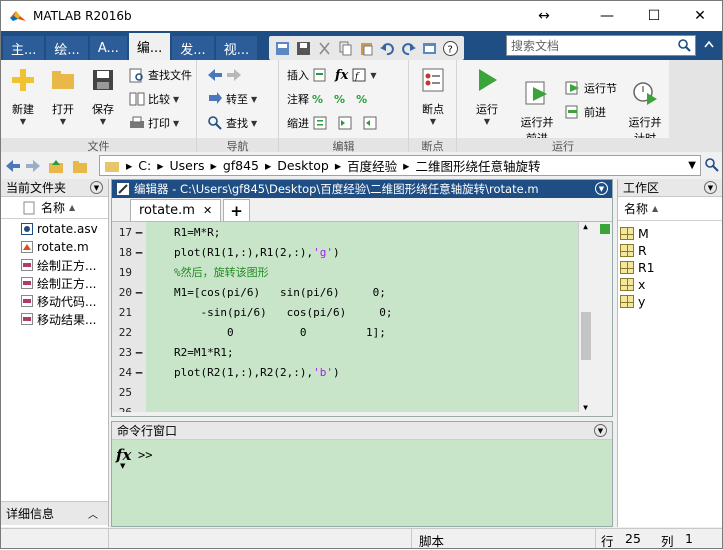 This screenshot has height=550, width=723. What do you see at coordinates (96, 187) in the screenshot?
I see `panel-menu-icon: ▼` at bounding box center [96, 187].